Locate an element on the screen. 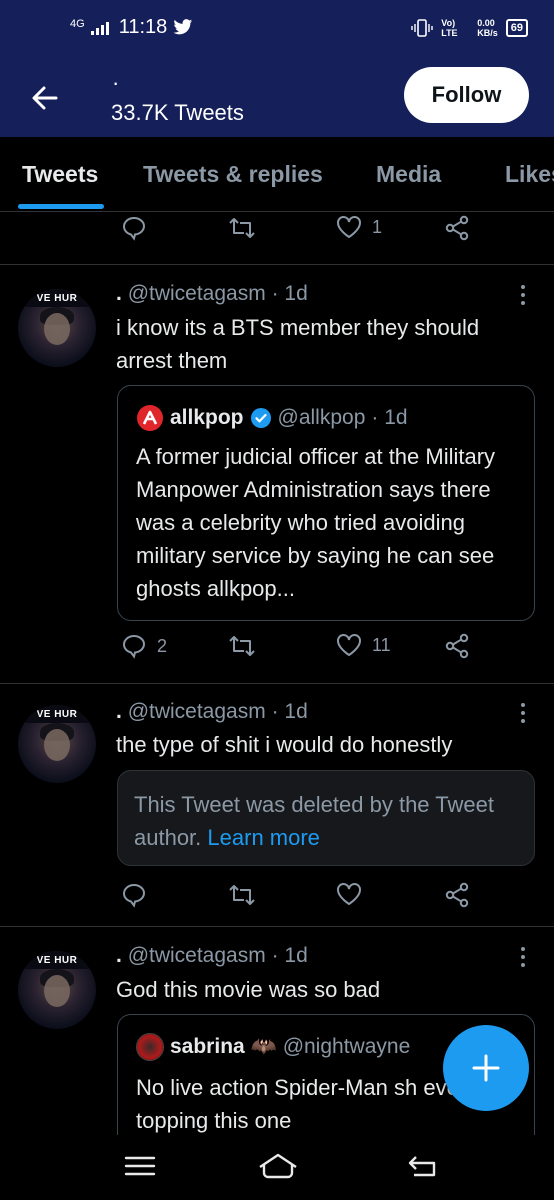 This screenshot has width=554, height=1200. quoted-tweet-header: sabrina 🦇 @nightwayne is located at coordinates (273, 1047).